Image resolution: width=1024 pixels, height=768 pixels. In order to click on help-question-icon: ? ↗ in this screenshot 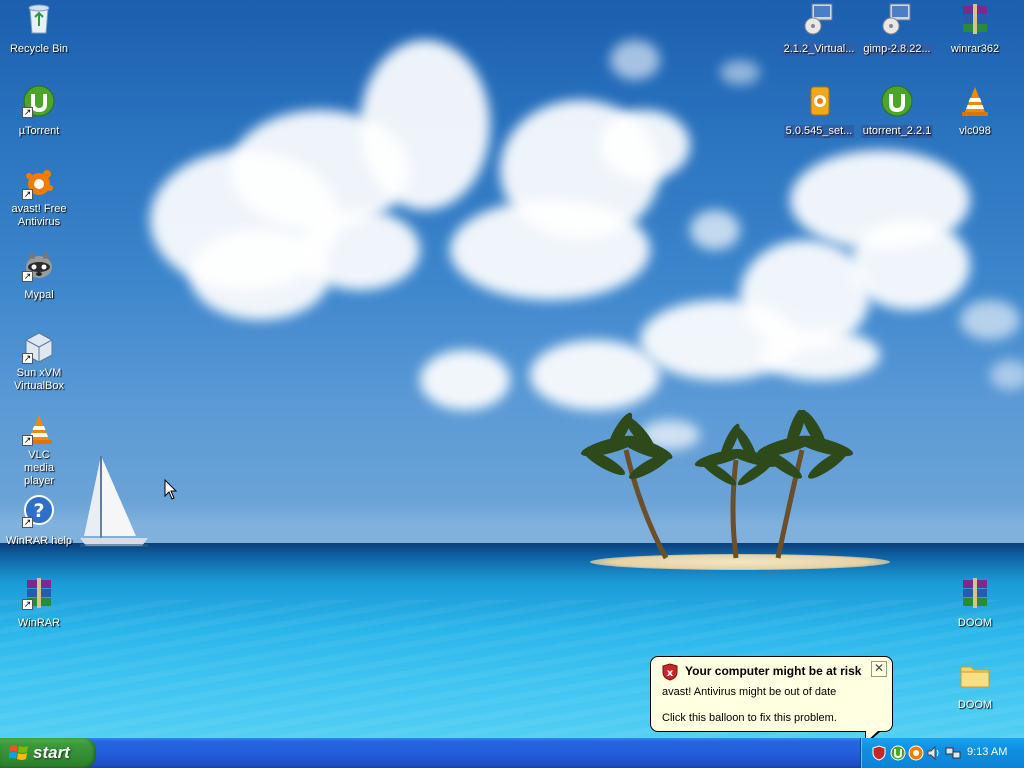, I will do `click(39, 511)`.